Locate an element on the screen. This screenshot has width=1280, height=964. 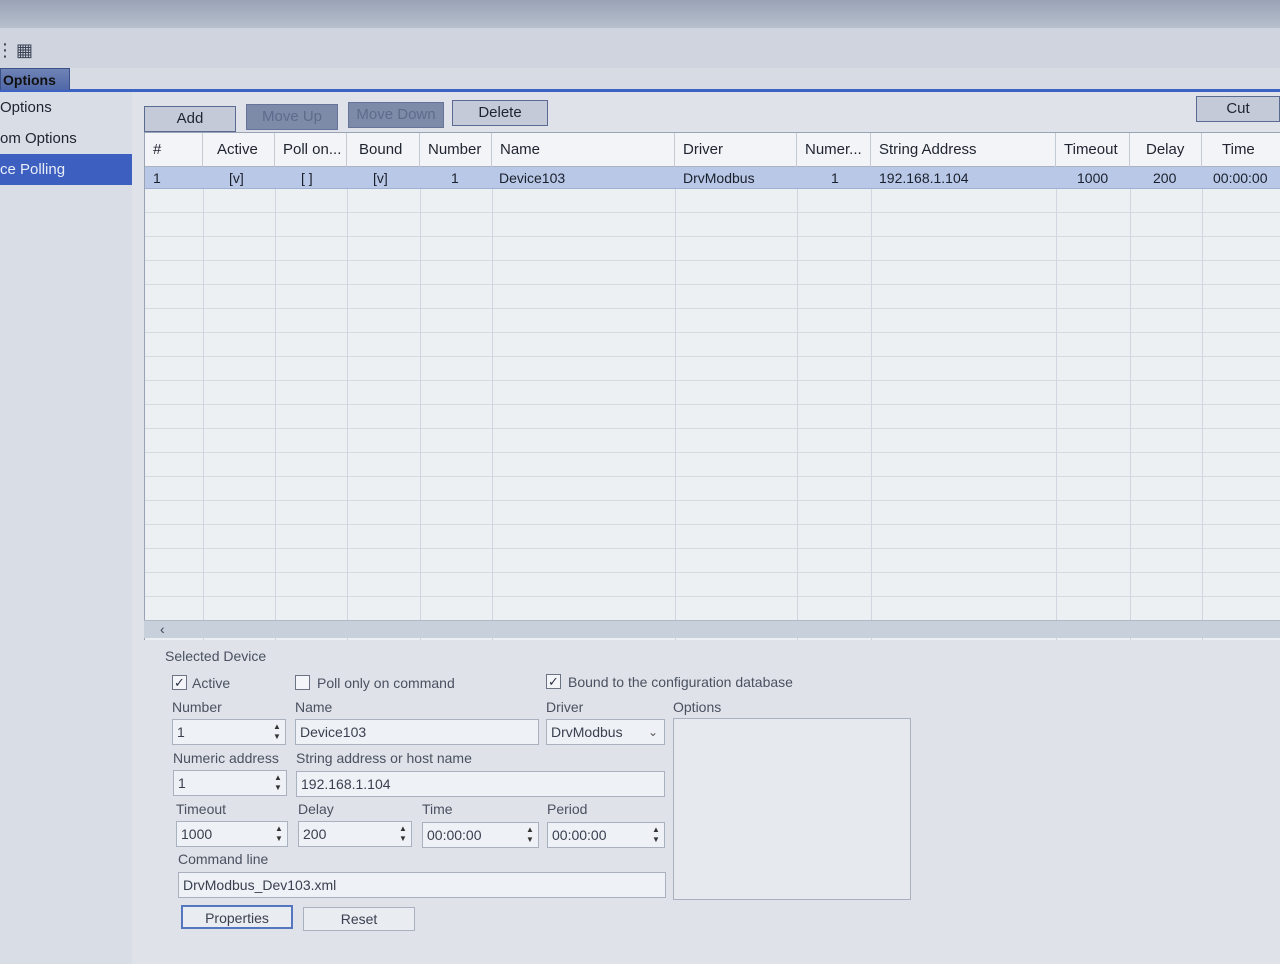
string-address-label: String address or host name is located at coordinates (384, 758).